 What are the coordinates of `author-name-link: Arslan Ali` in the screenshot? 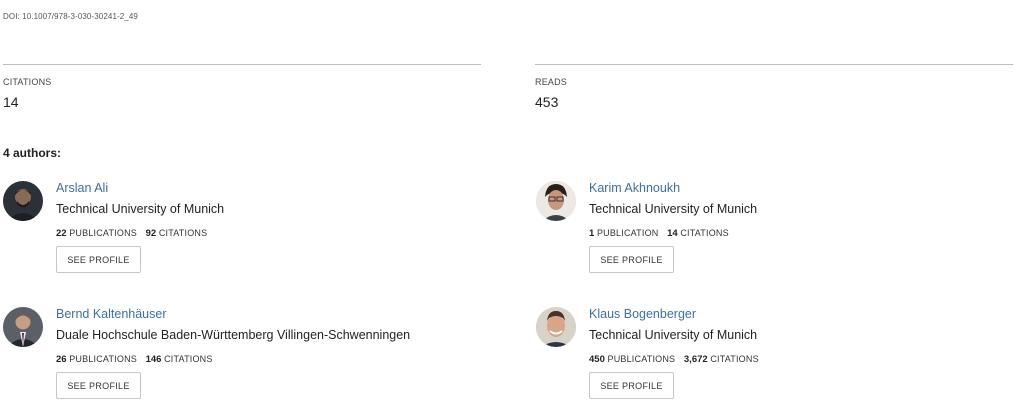 It's located at (82, 188).